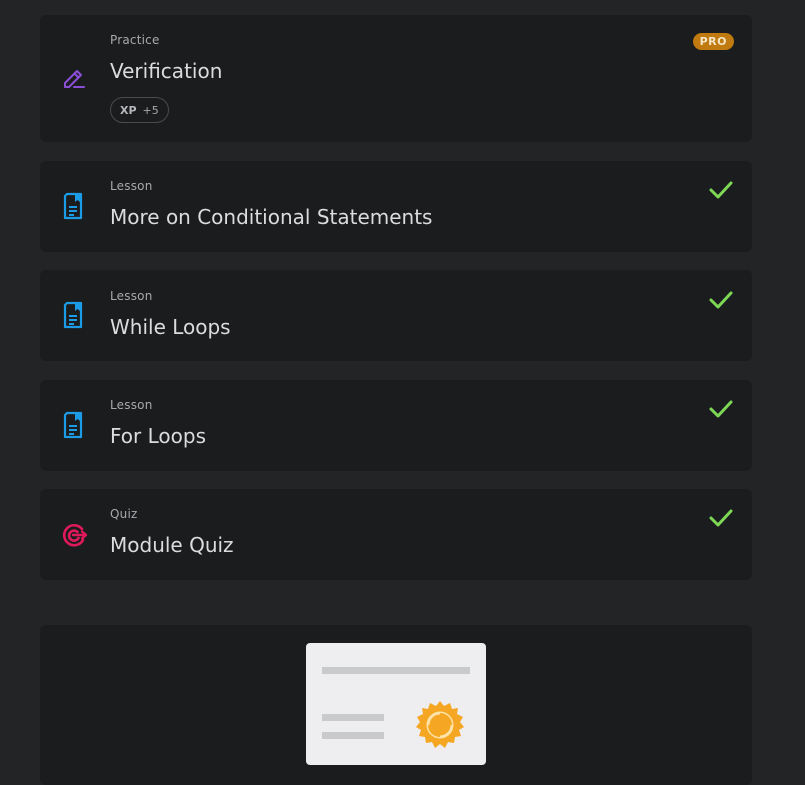 The image size is (805, 785). Describe the element at coordinates (440, 724) in the screenshot. I see `certificate-seal-icon` at that location.